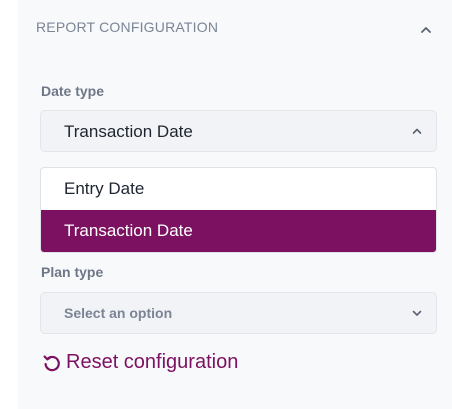 The height and width of the screenshot is (409, 452). What do you see at coordinates (417, 313) in the screenshot?
I see `chevron-down-icon` at bounding box center [417, 313].